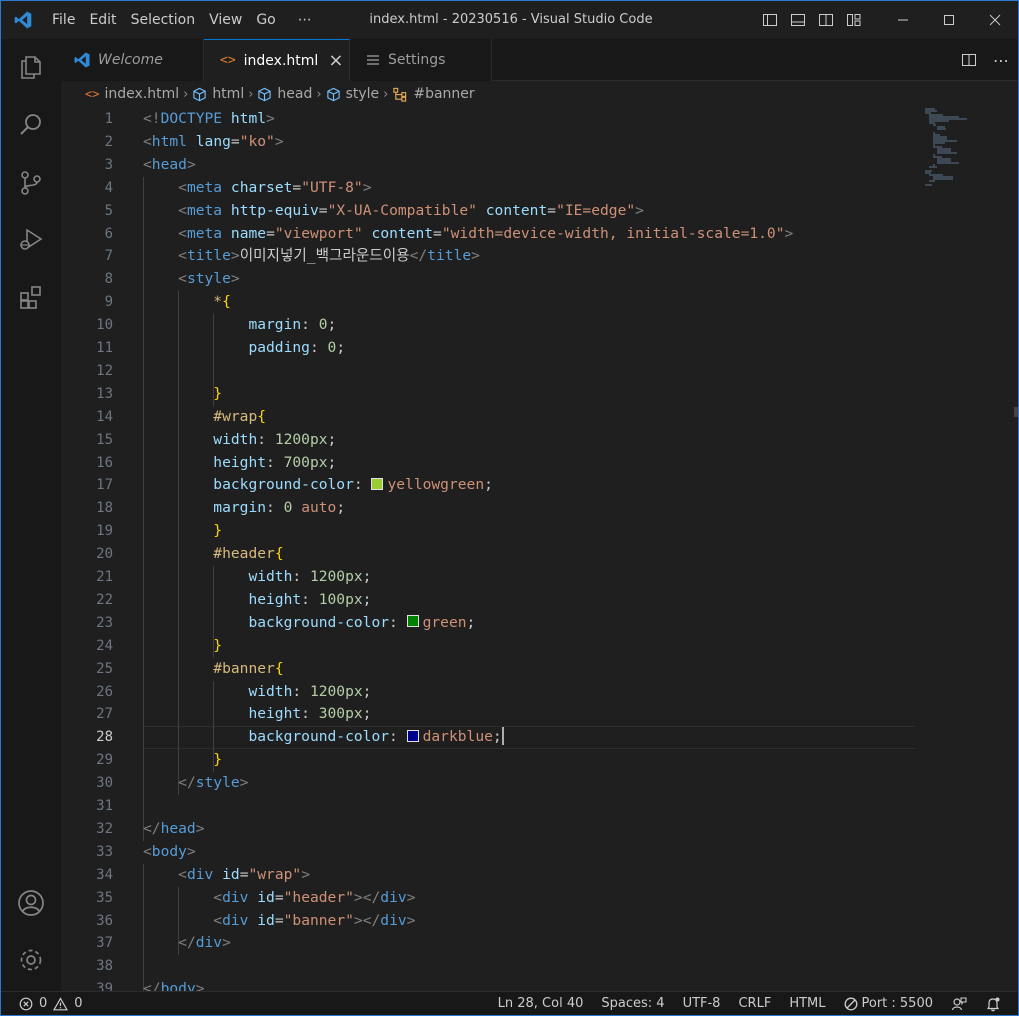  Describe the element at coordinates (798, 20) in the screenshot. I see `toggle-panel-icon` at that location.